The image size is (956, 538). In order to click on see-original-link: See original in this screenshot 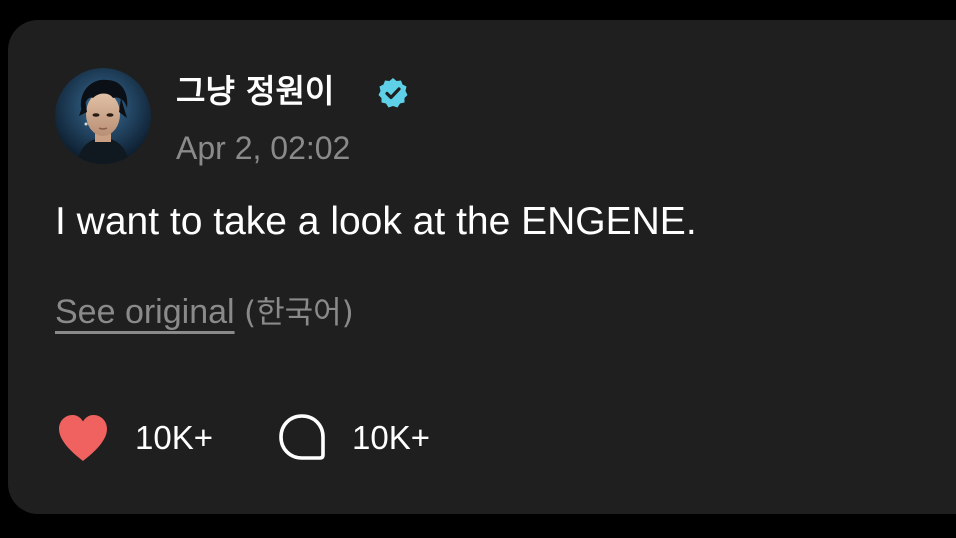, I will do `click(145, 312)`.